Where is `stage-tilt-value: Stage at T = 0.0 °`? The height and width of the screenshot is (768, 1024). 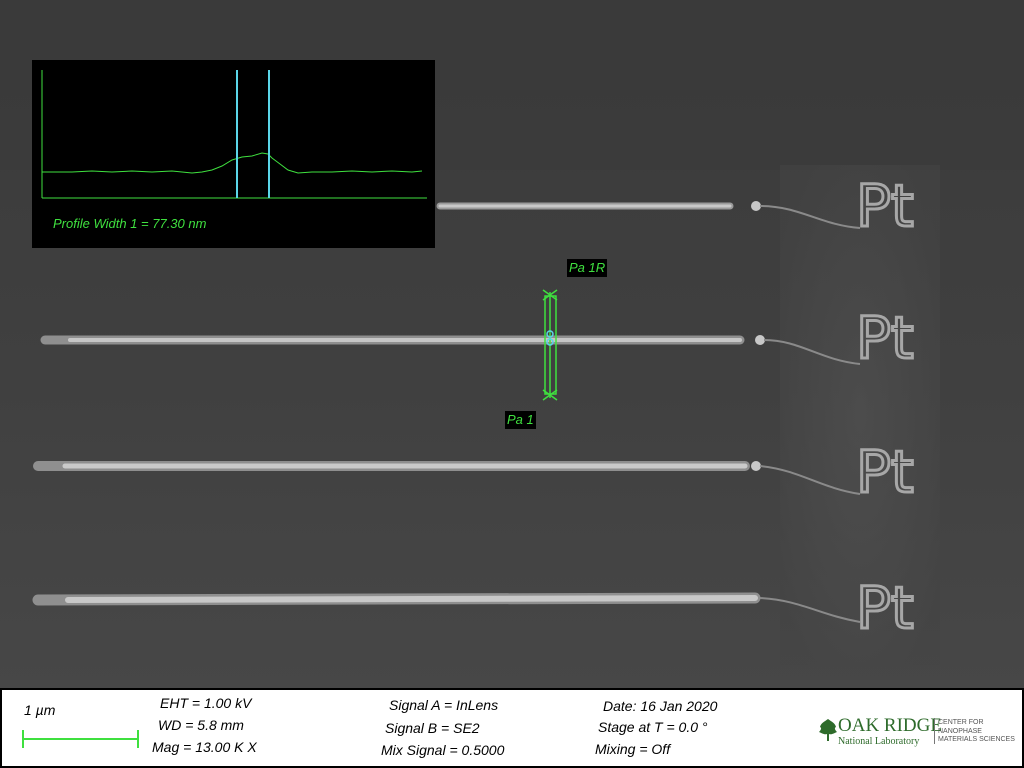
stage-tilt-value: Stage at T = 0.0 ° is located at coordinates (653, 727).